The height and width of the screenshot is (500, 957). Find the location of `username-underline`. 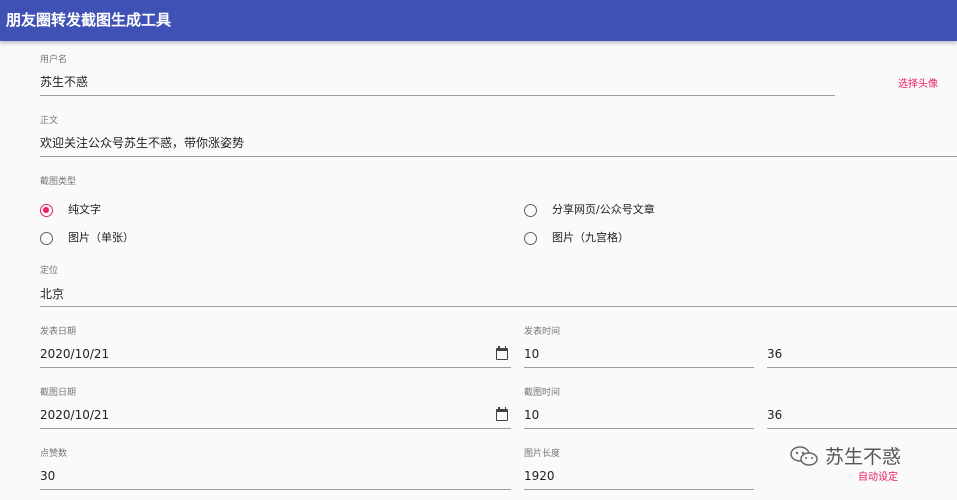

username-underline is located at coordinates (437, 95).